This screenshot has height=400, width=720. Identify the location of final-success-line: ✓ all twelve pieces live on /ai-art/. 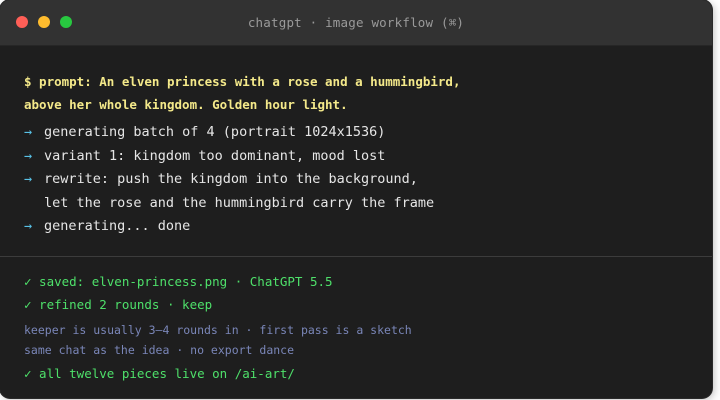
(159, 373).